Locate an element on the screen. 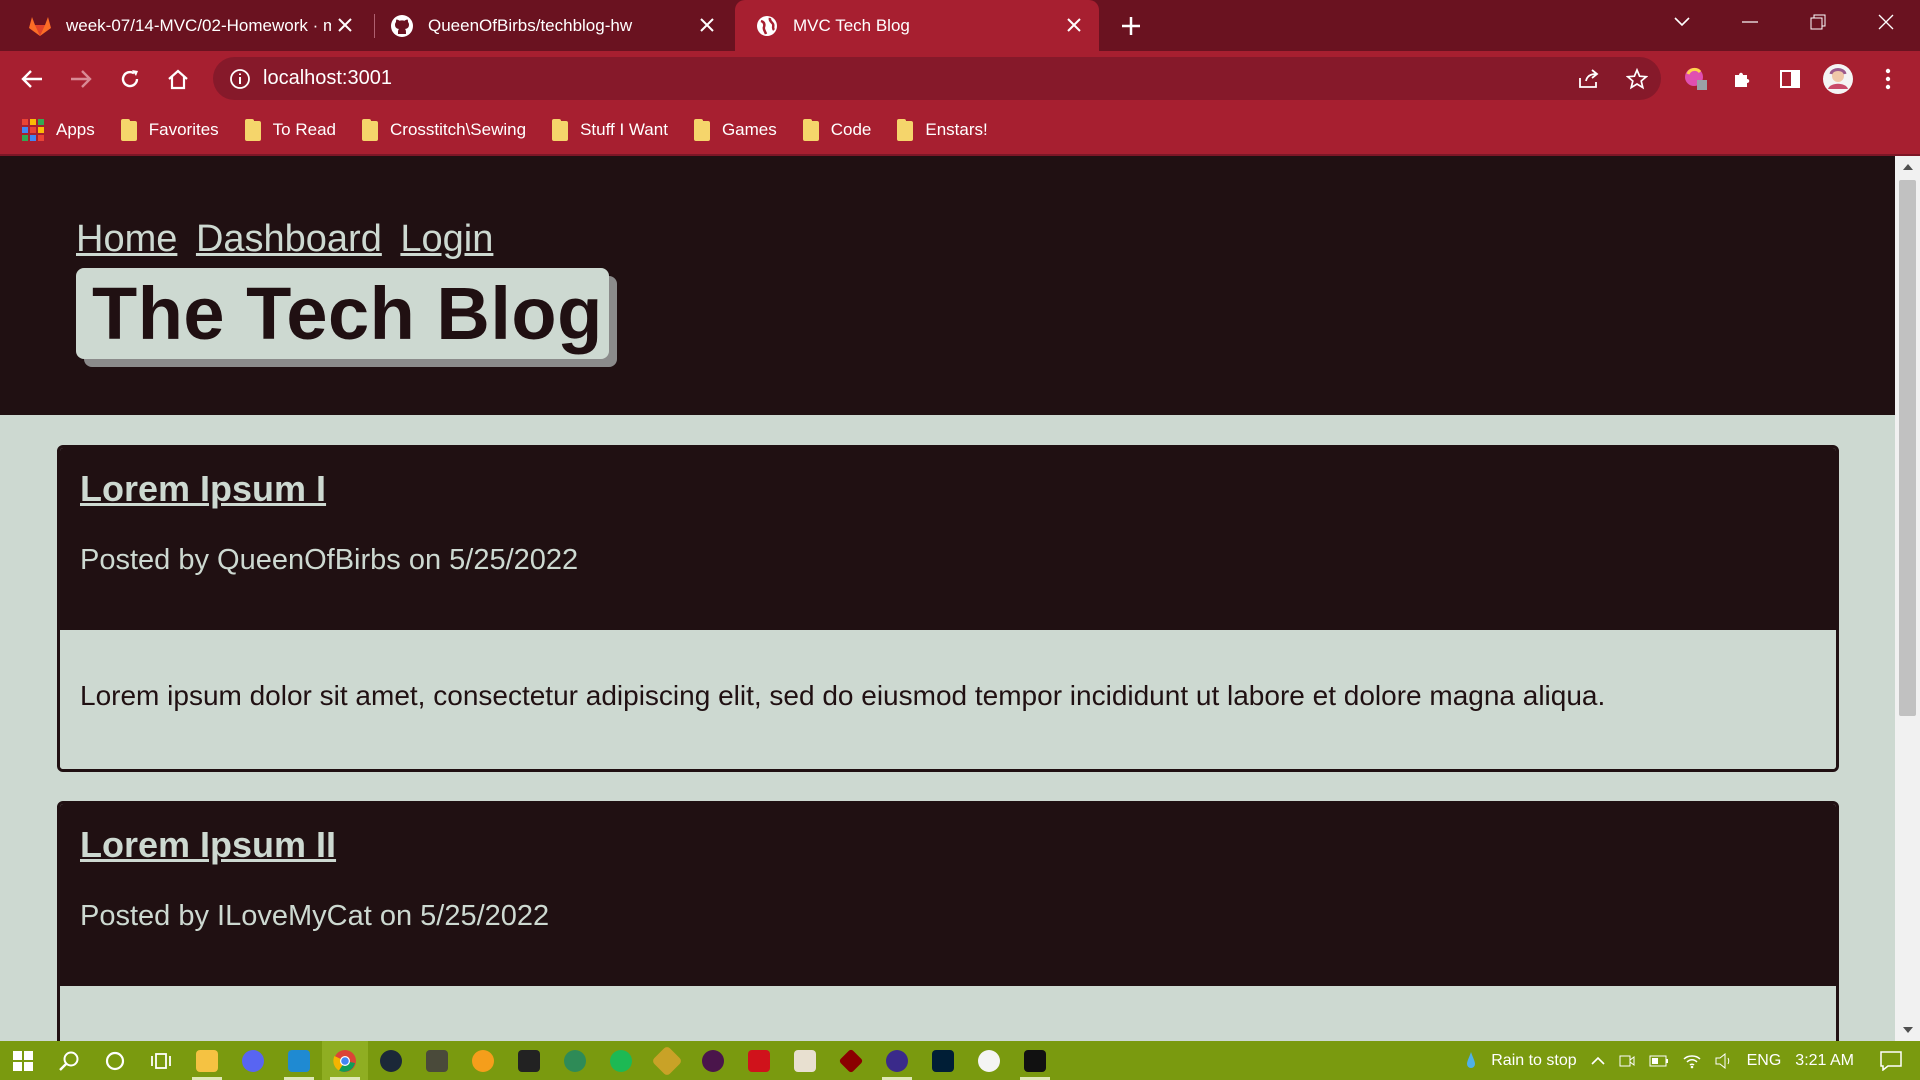  bookmark-folder-to-read: To Read is located at coordinates (290, 130).